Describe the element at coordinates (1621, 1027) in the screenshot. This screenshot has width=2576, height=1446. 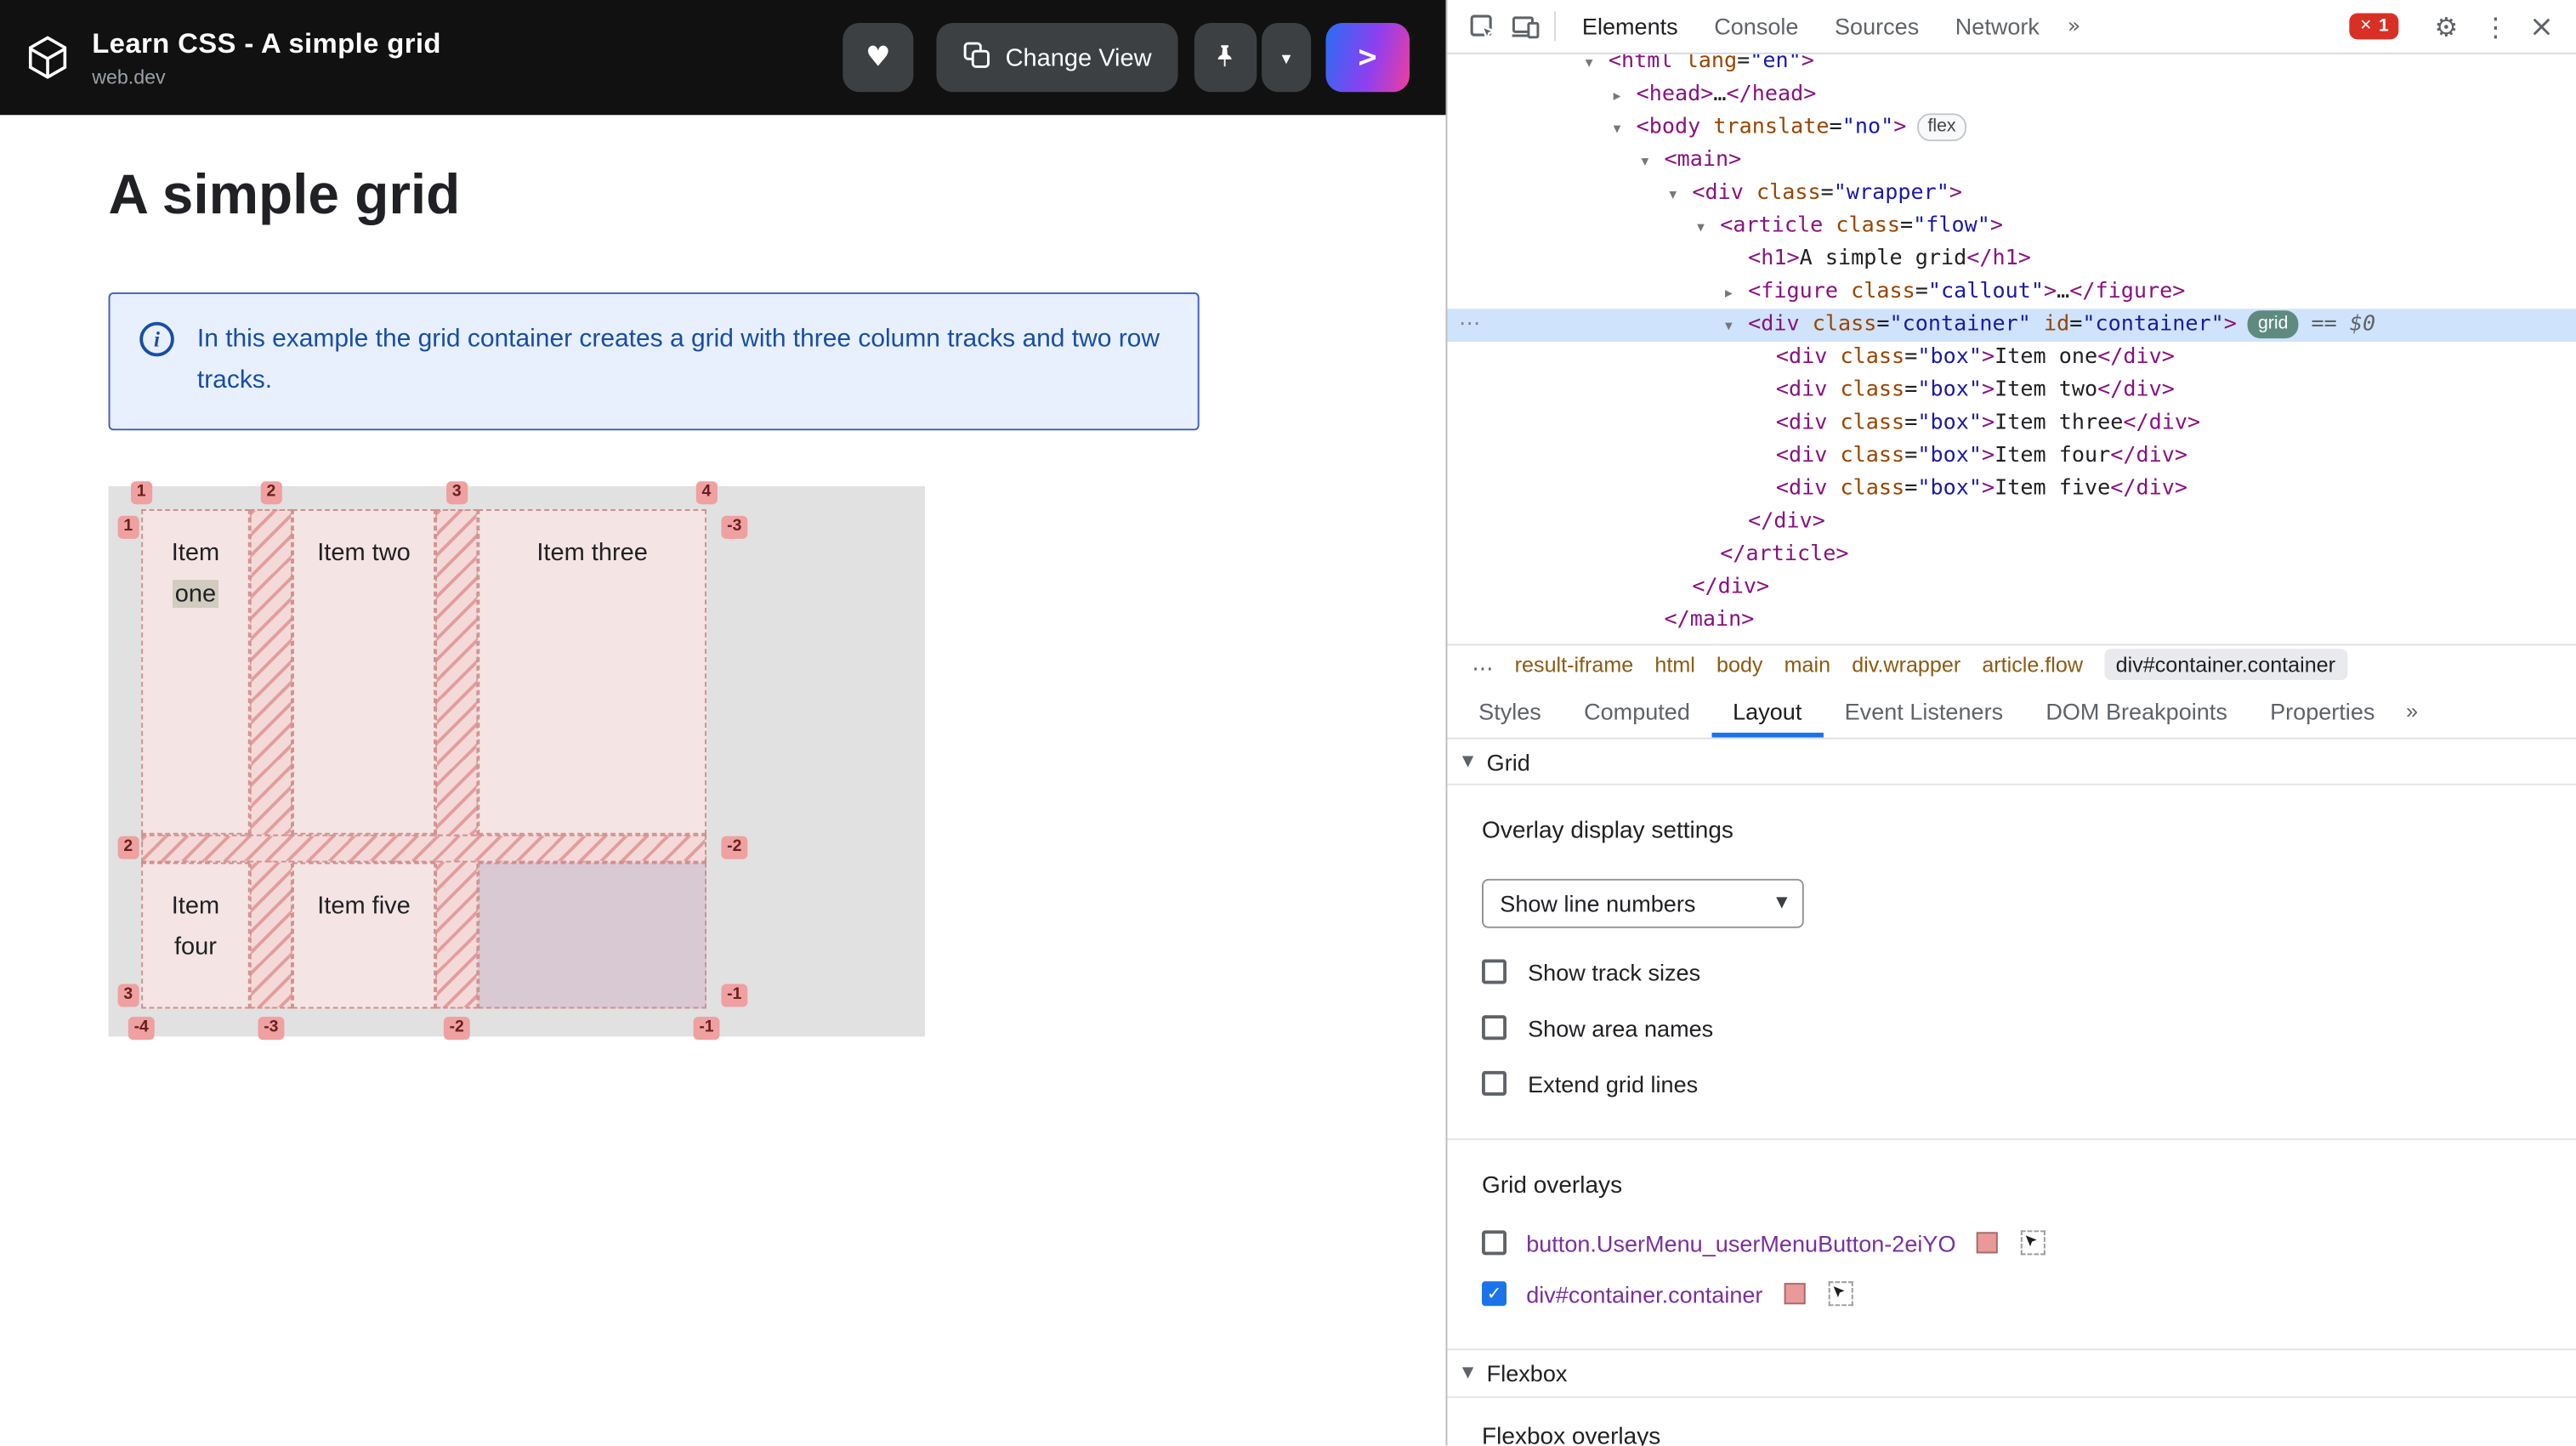
I see `option-label: Show area names` at that location.